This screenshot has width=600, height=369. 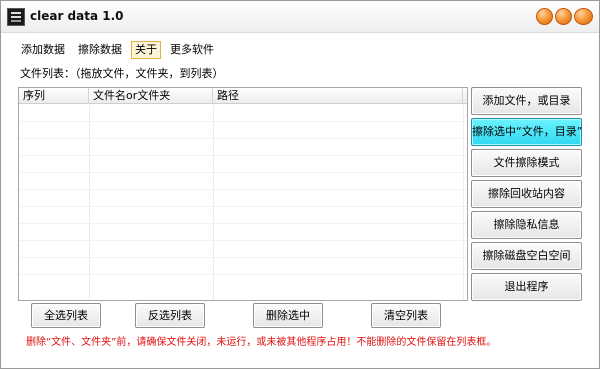 What do you see at coordinates (54, 96) in the screenshot?
I see `column-header-index: 序列` at bounding box center [54, 96].